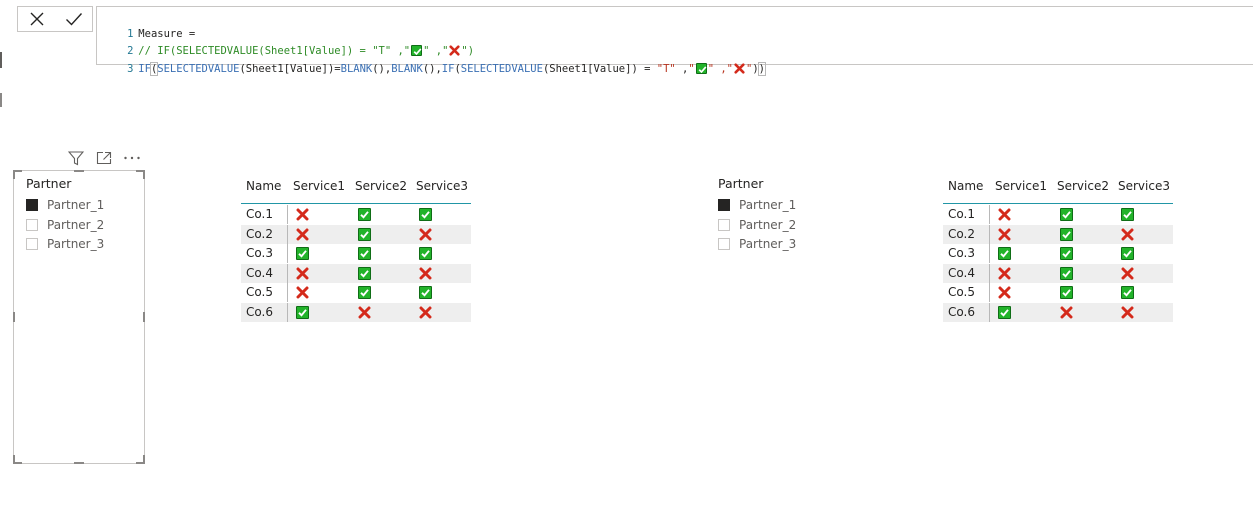  What do you see at coordinates (290, 69) in the screenshot?
I see `code-text: (Sheet1[Value])=` at bounding box center [290, 69].